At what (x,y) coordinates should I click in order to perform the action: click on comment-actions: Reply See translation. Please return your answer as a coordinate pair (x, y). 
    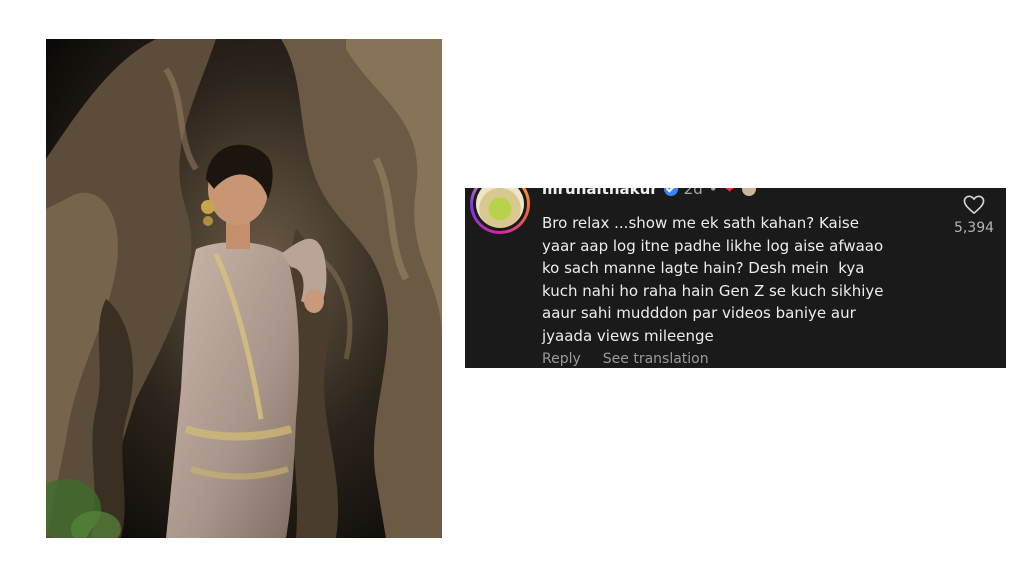
    Looking at the image, I should click on (625, 359).